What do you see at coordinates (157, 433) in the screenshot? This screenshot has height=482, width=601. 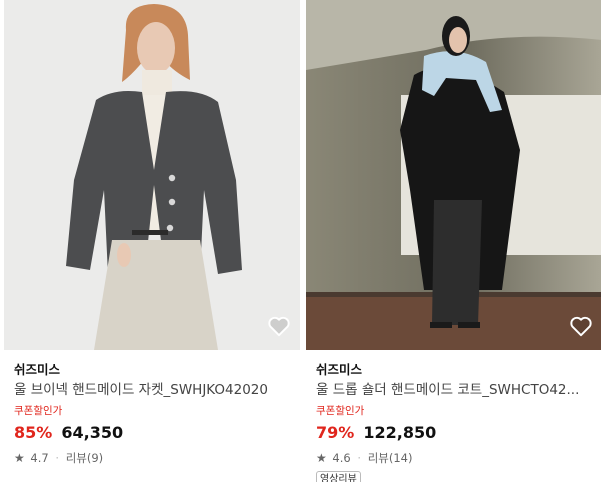 I see `price-row: 85% 64,350` at bounding box center [157, 433].